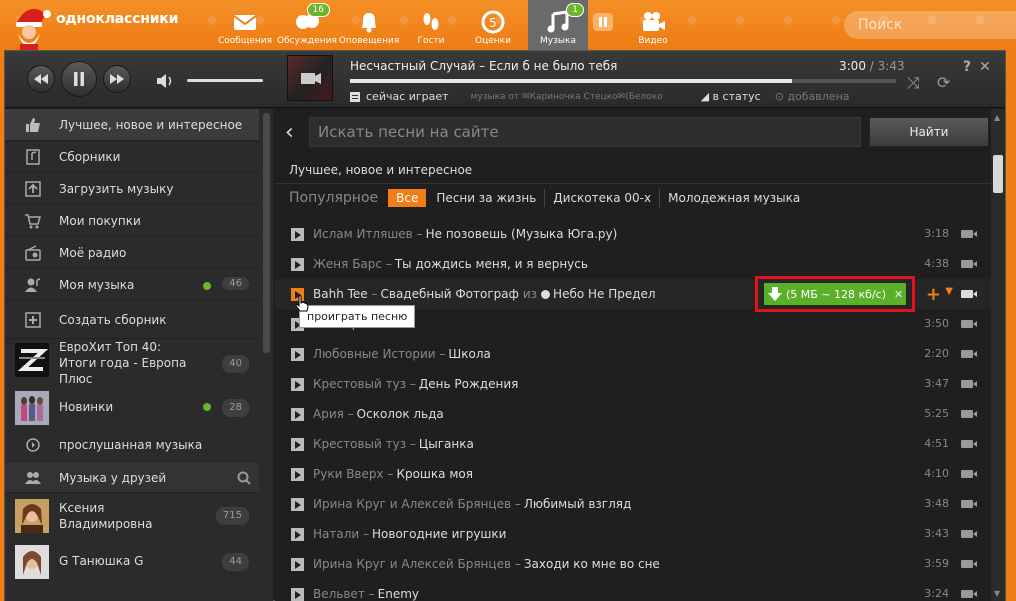  Describe the element at coordinates (139, 285) in the screenshot. I see `sidebar-item-my-music: Моя музыка 46` at that location.